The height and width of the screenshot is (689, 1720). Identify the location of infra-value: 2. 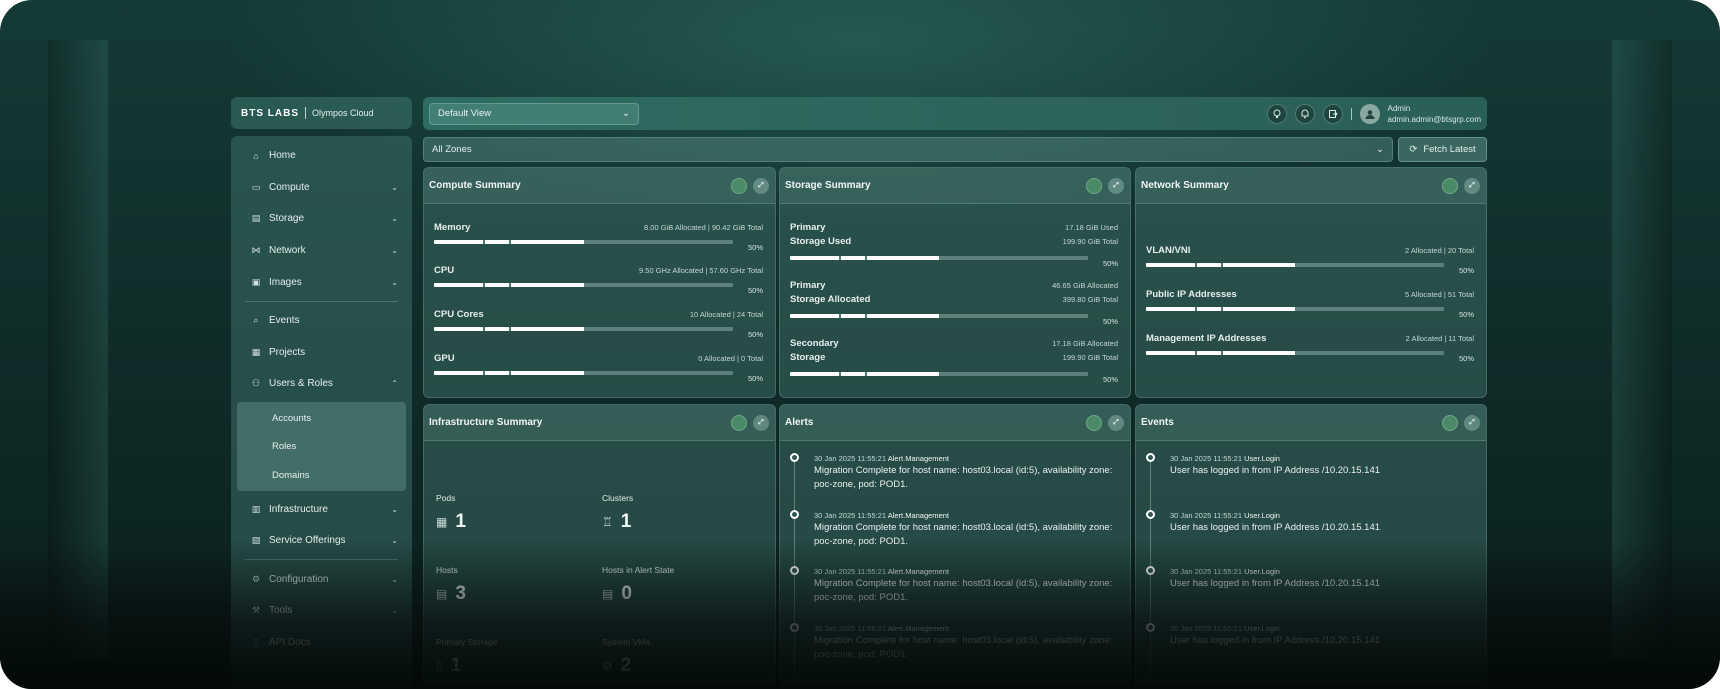
(626, 665).